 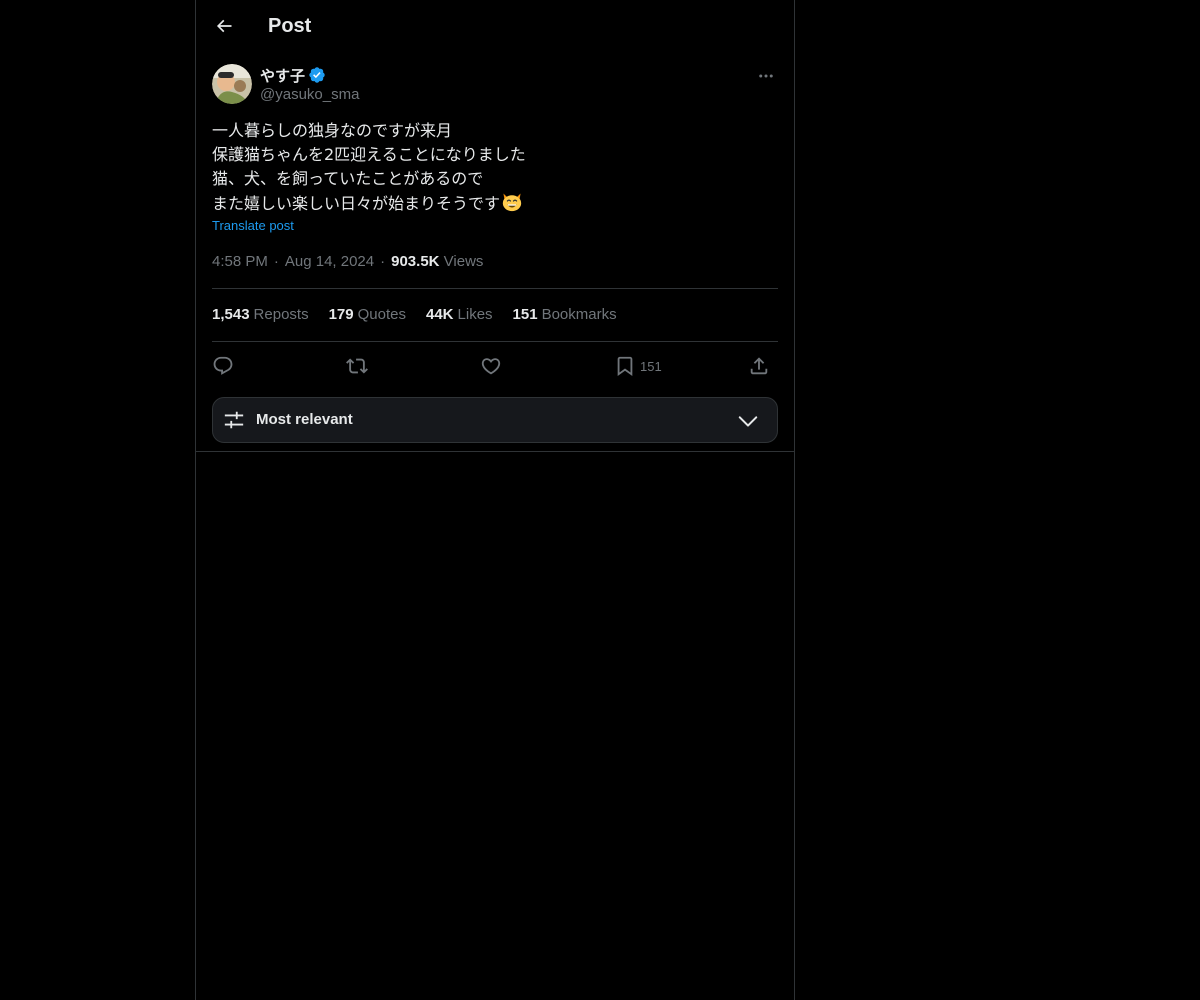 I want to click on views-count: 903.5K, so click(x=415, y=261).